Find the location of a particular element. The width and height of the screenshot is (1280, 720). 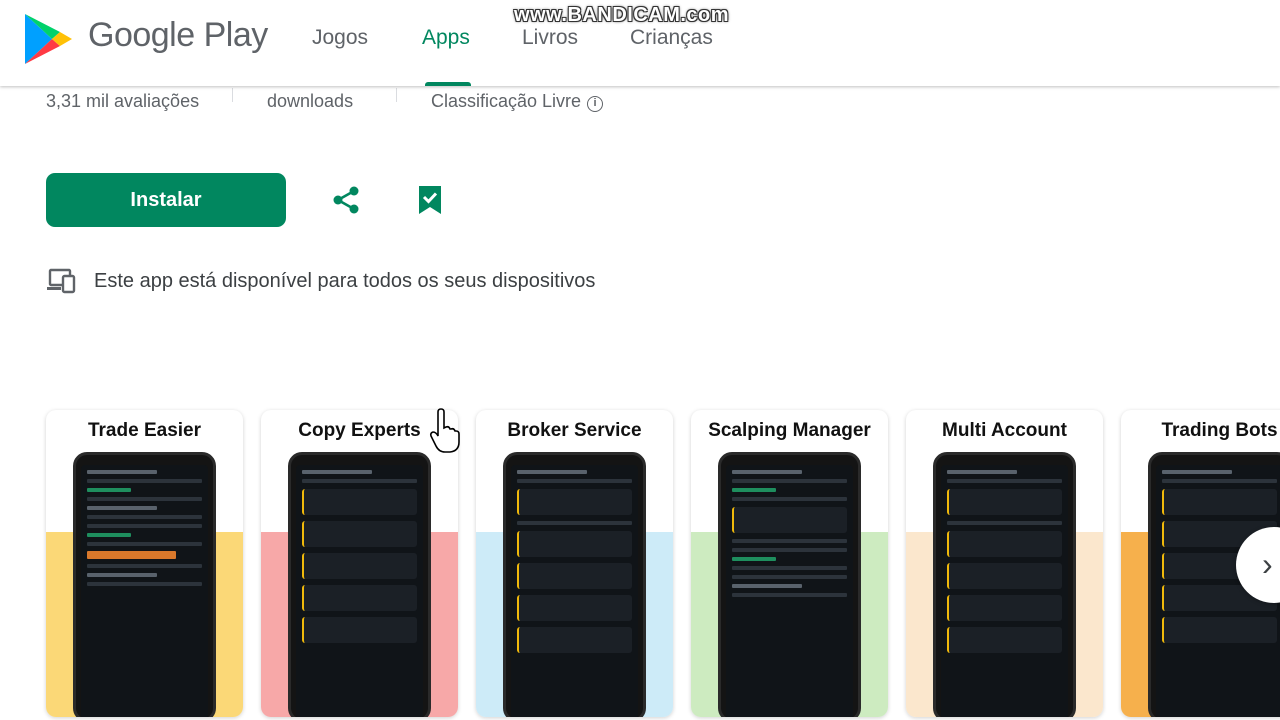

devices-icon is located at coordinates (61, 281).